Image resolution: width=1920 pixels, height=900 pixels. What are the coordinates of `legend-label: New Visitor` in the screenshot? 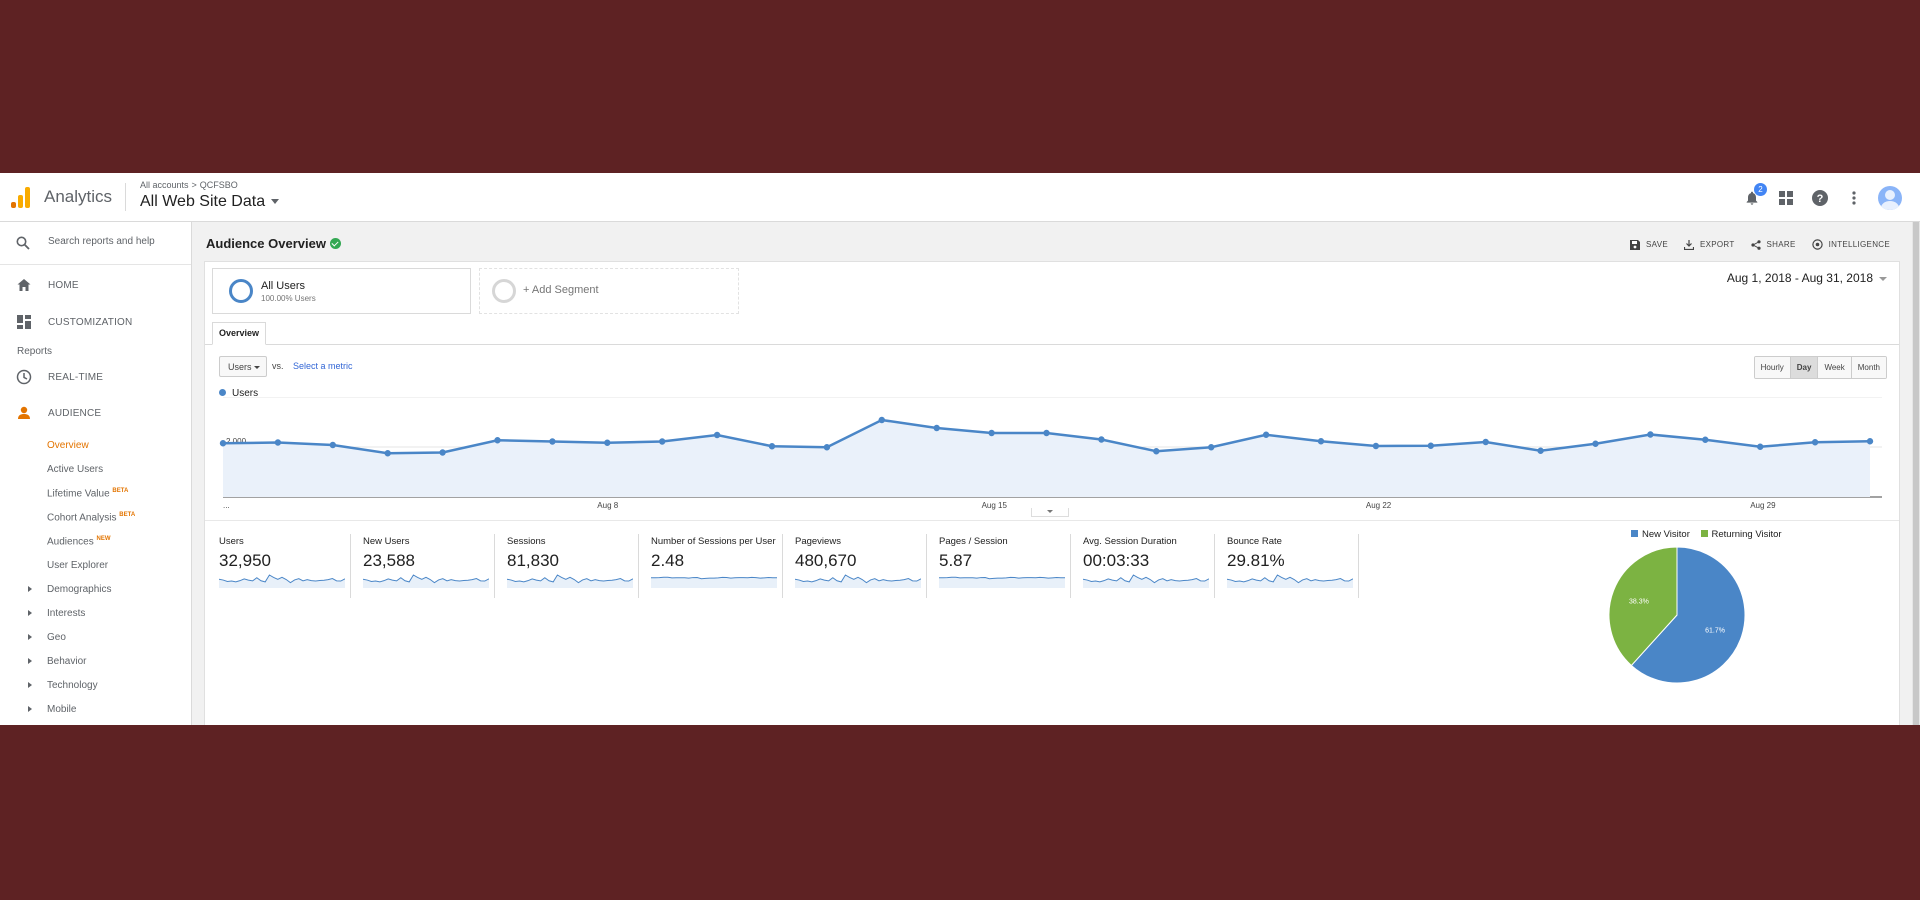 It's located at (1666, 534).